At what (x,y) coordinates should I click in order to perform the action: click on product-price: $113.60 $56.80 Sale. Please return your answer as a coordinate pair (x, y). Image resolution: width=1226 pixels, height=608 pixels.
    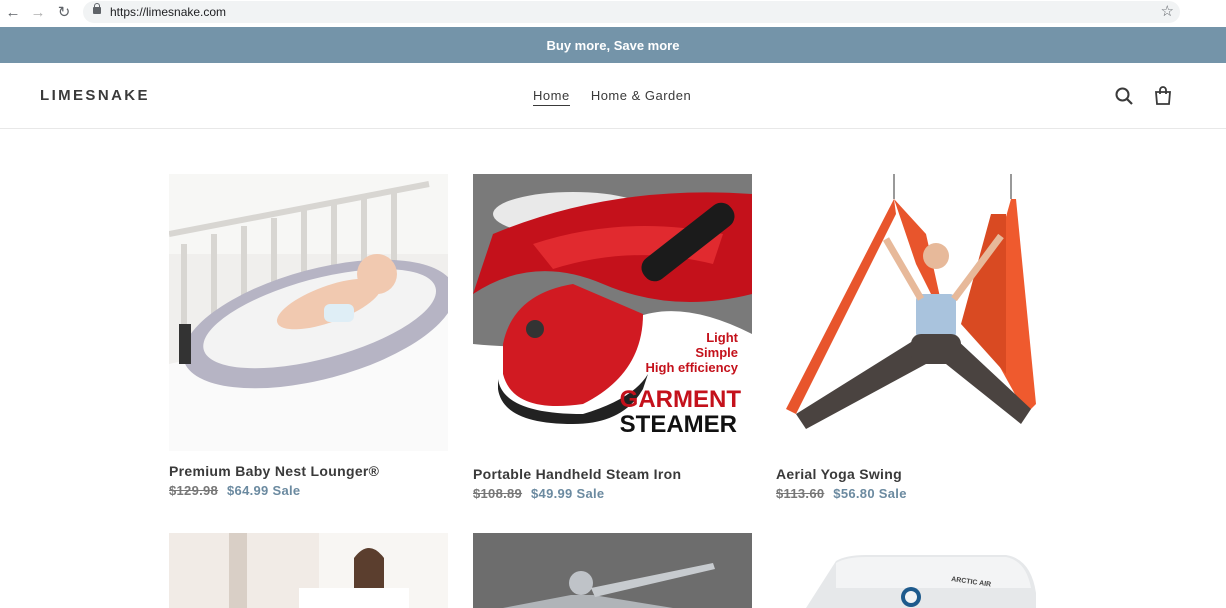
    Looking at the image, I should click on (915, 493).